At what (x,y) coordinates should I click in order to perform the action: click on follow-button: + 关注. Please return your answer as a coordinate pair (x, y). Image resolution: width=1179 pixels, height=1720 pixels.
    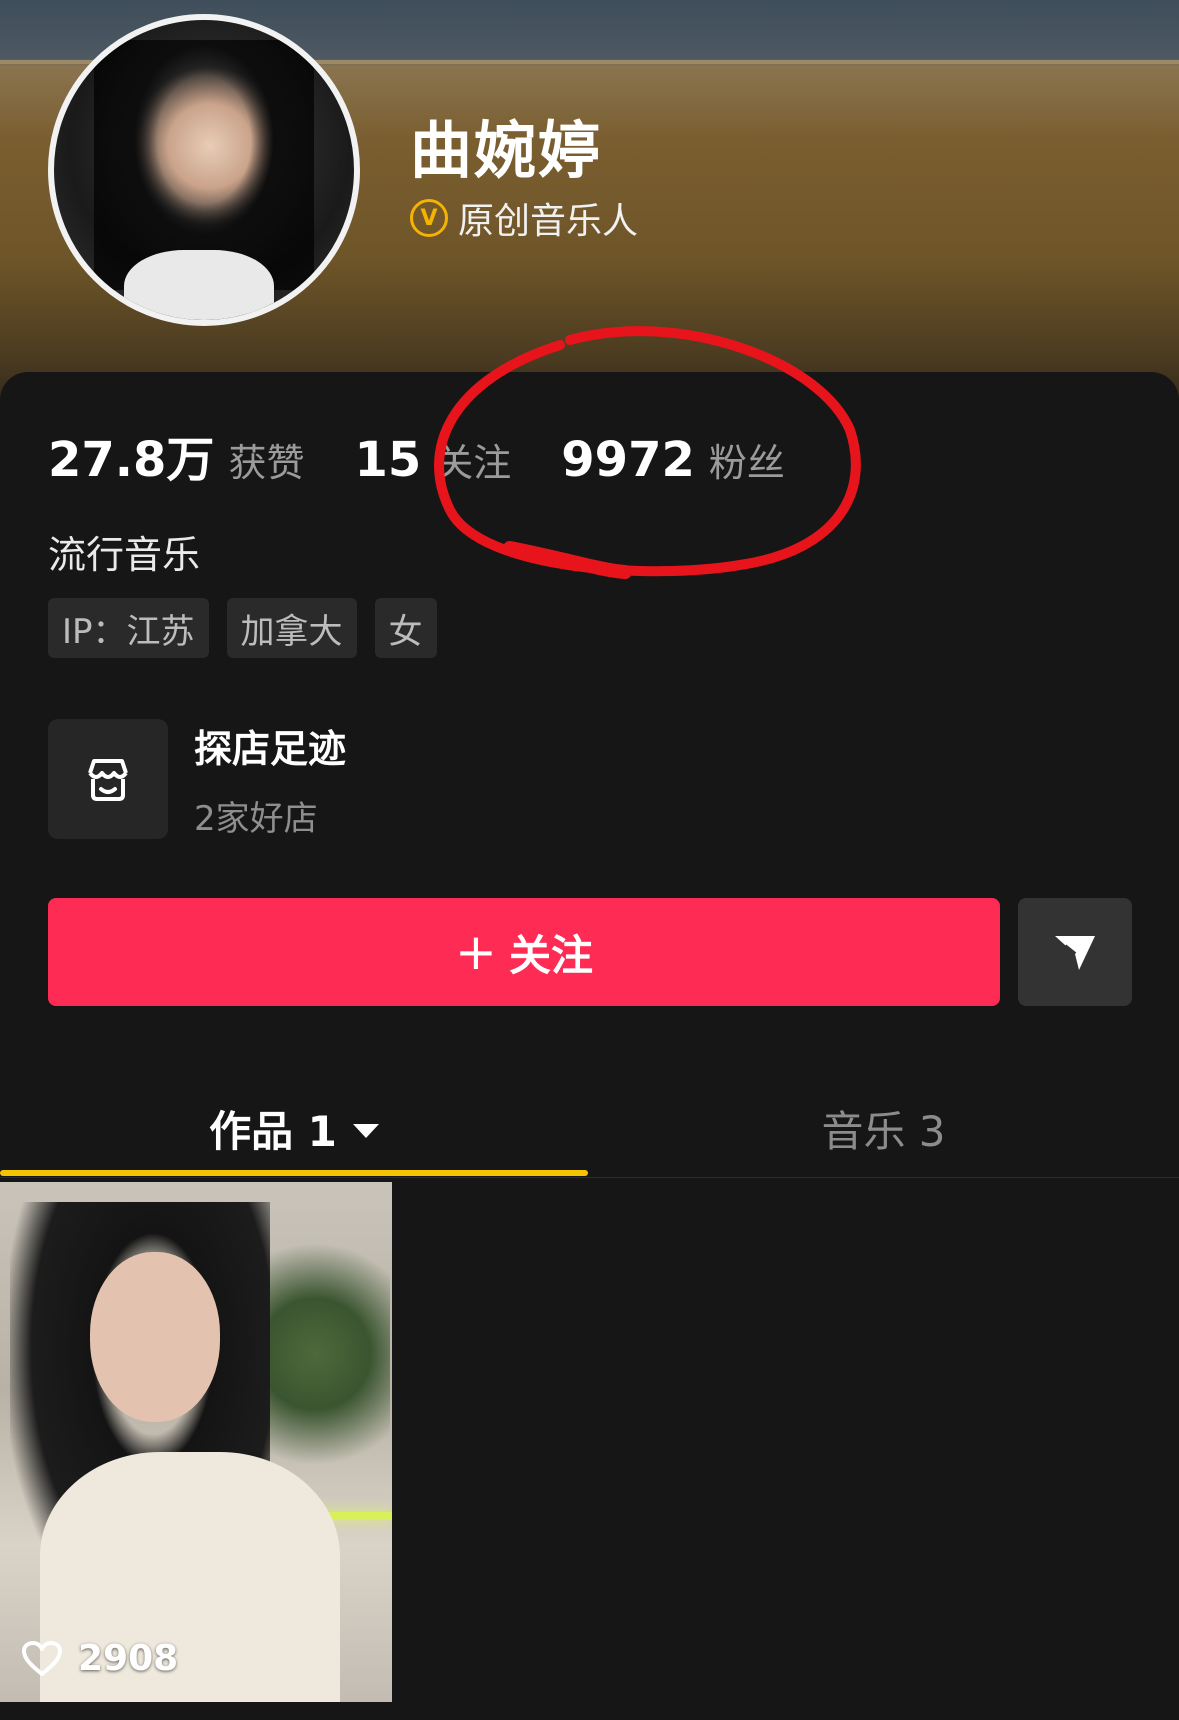
    Looking at the image, I should click on (524, 952).